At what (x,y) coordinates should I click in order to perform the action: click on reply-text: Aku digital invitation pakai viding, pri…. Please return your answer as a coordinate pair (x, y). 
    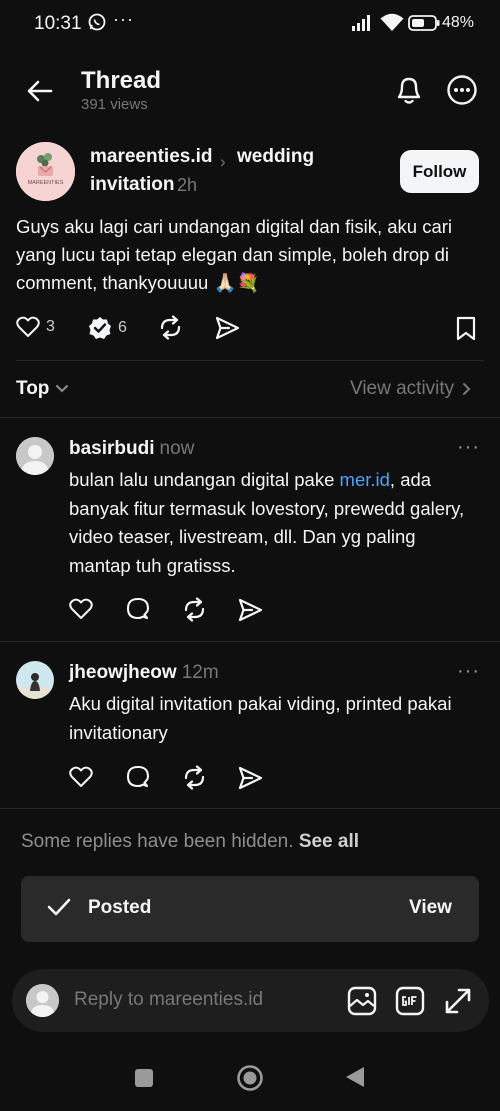
    Looking at the image, I should click on (260, 718).